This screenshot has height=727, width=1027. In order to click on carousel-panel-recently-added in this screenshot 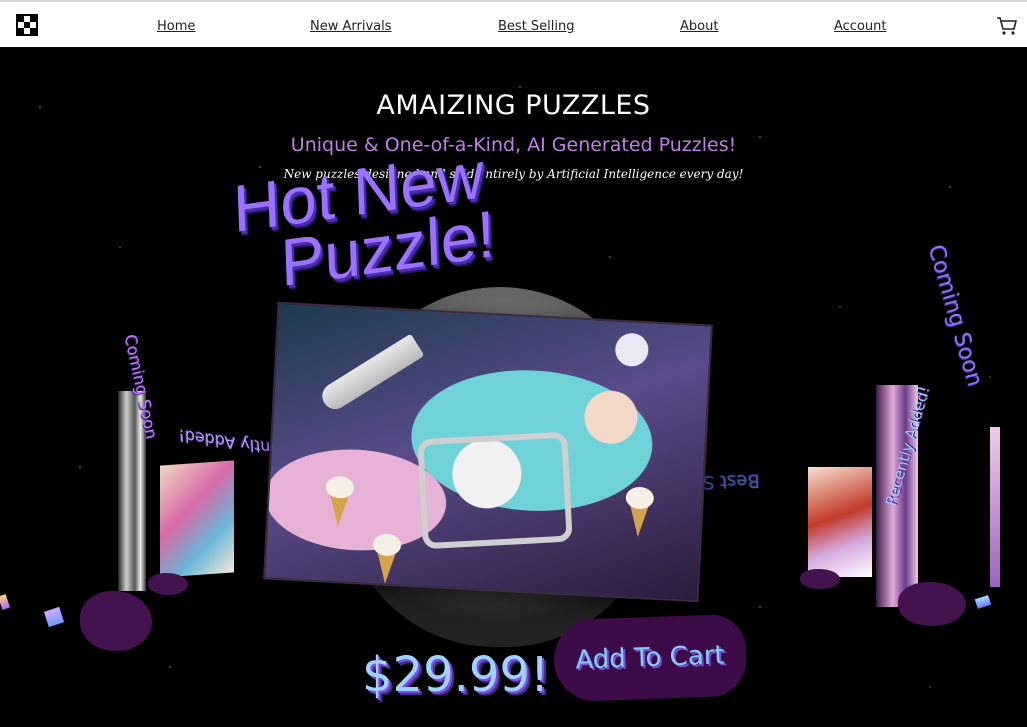, I will do `click(197, 519)`.